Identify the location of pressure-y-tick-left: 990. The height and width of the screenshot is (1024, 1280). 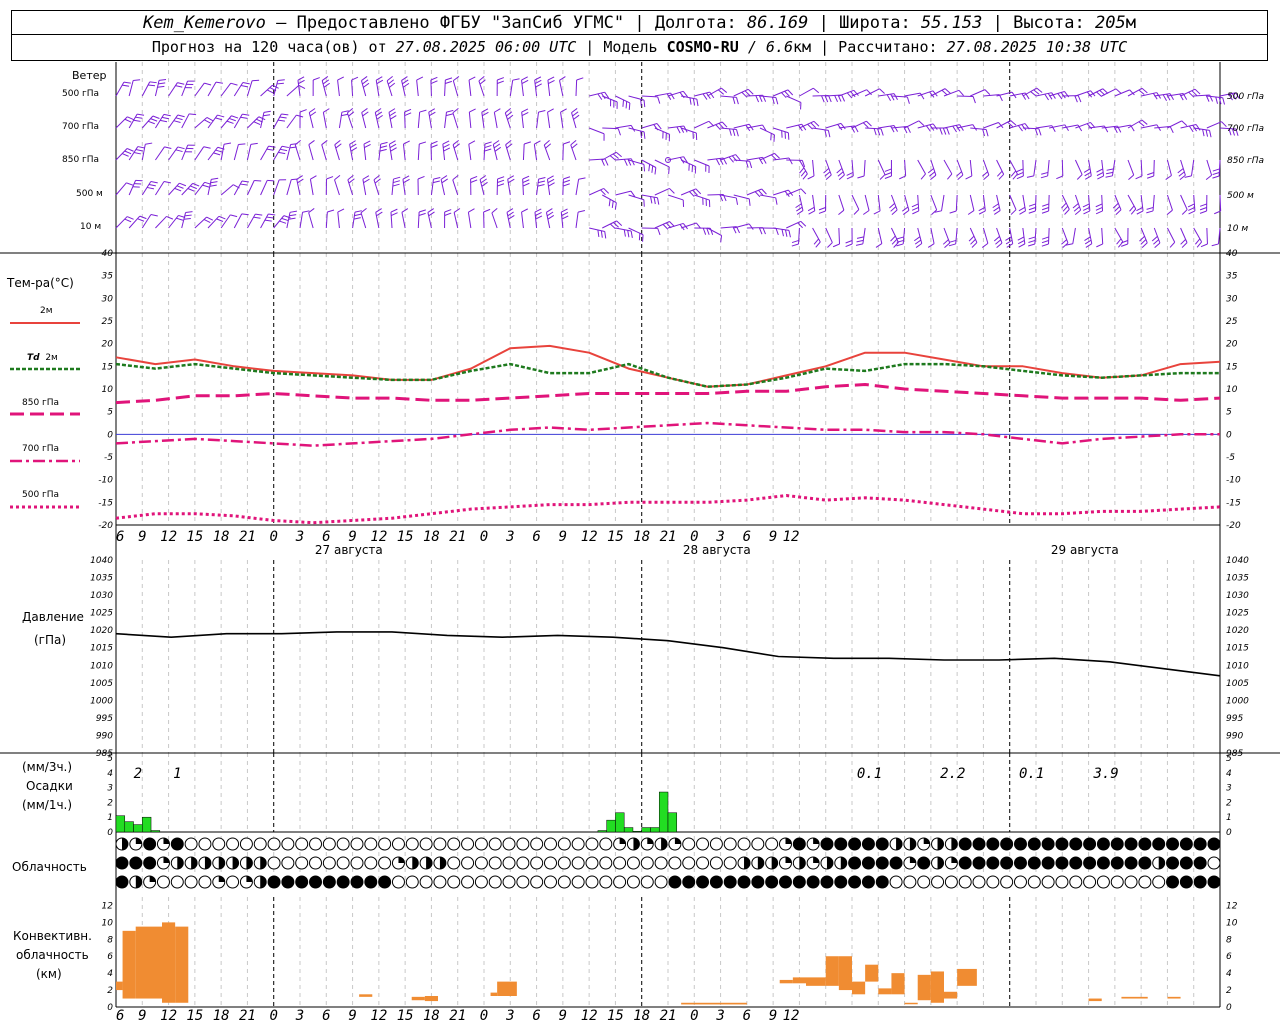
(104, 736).